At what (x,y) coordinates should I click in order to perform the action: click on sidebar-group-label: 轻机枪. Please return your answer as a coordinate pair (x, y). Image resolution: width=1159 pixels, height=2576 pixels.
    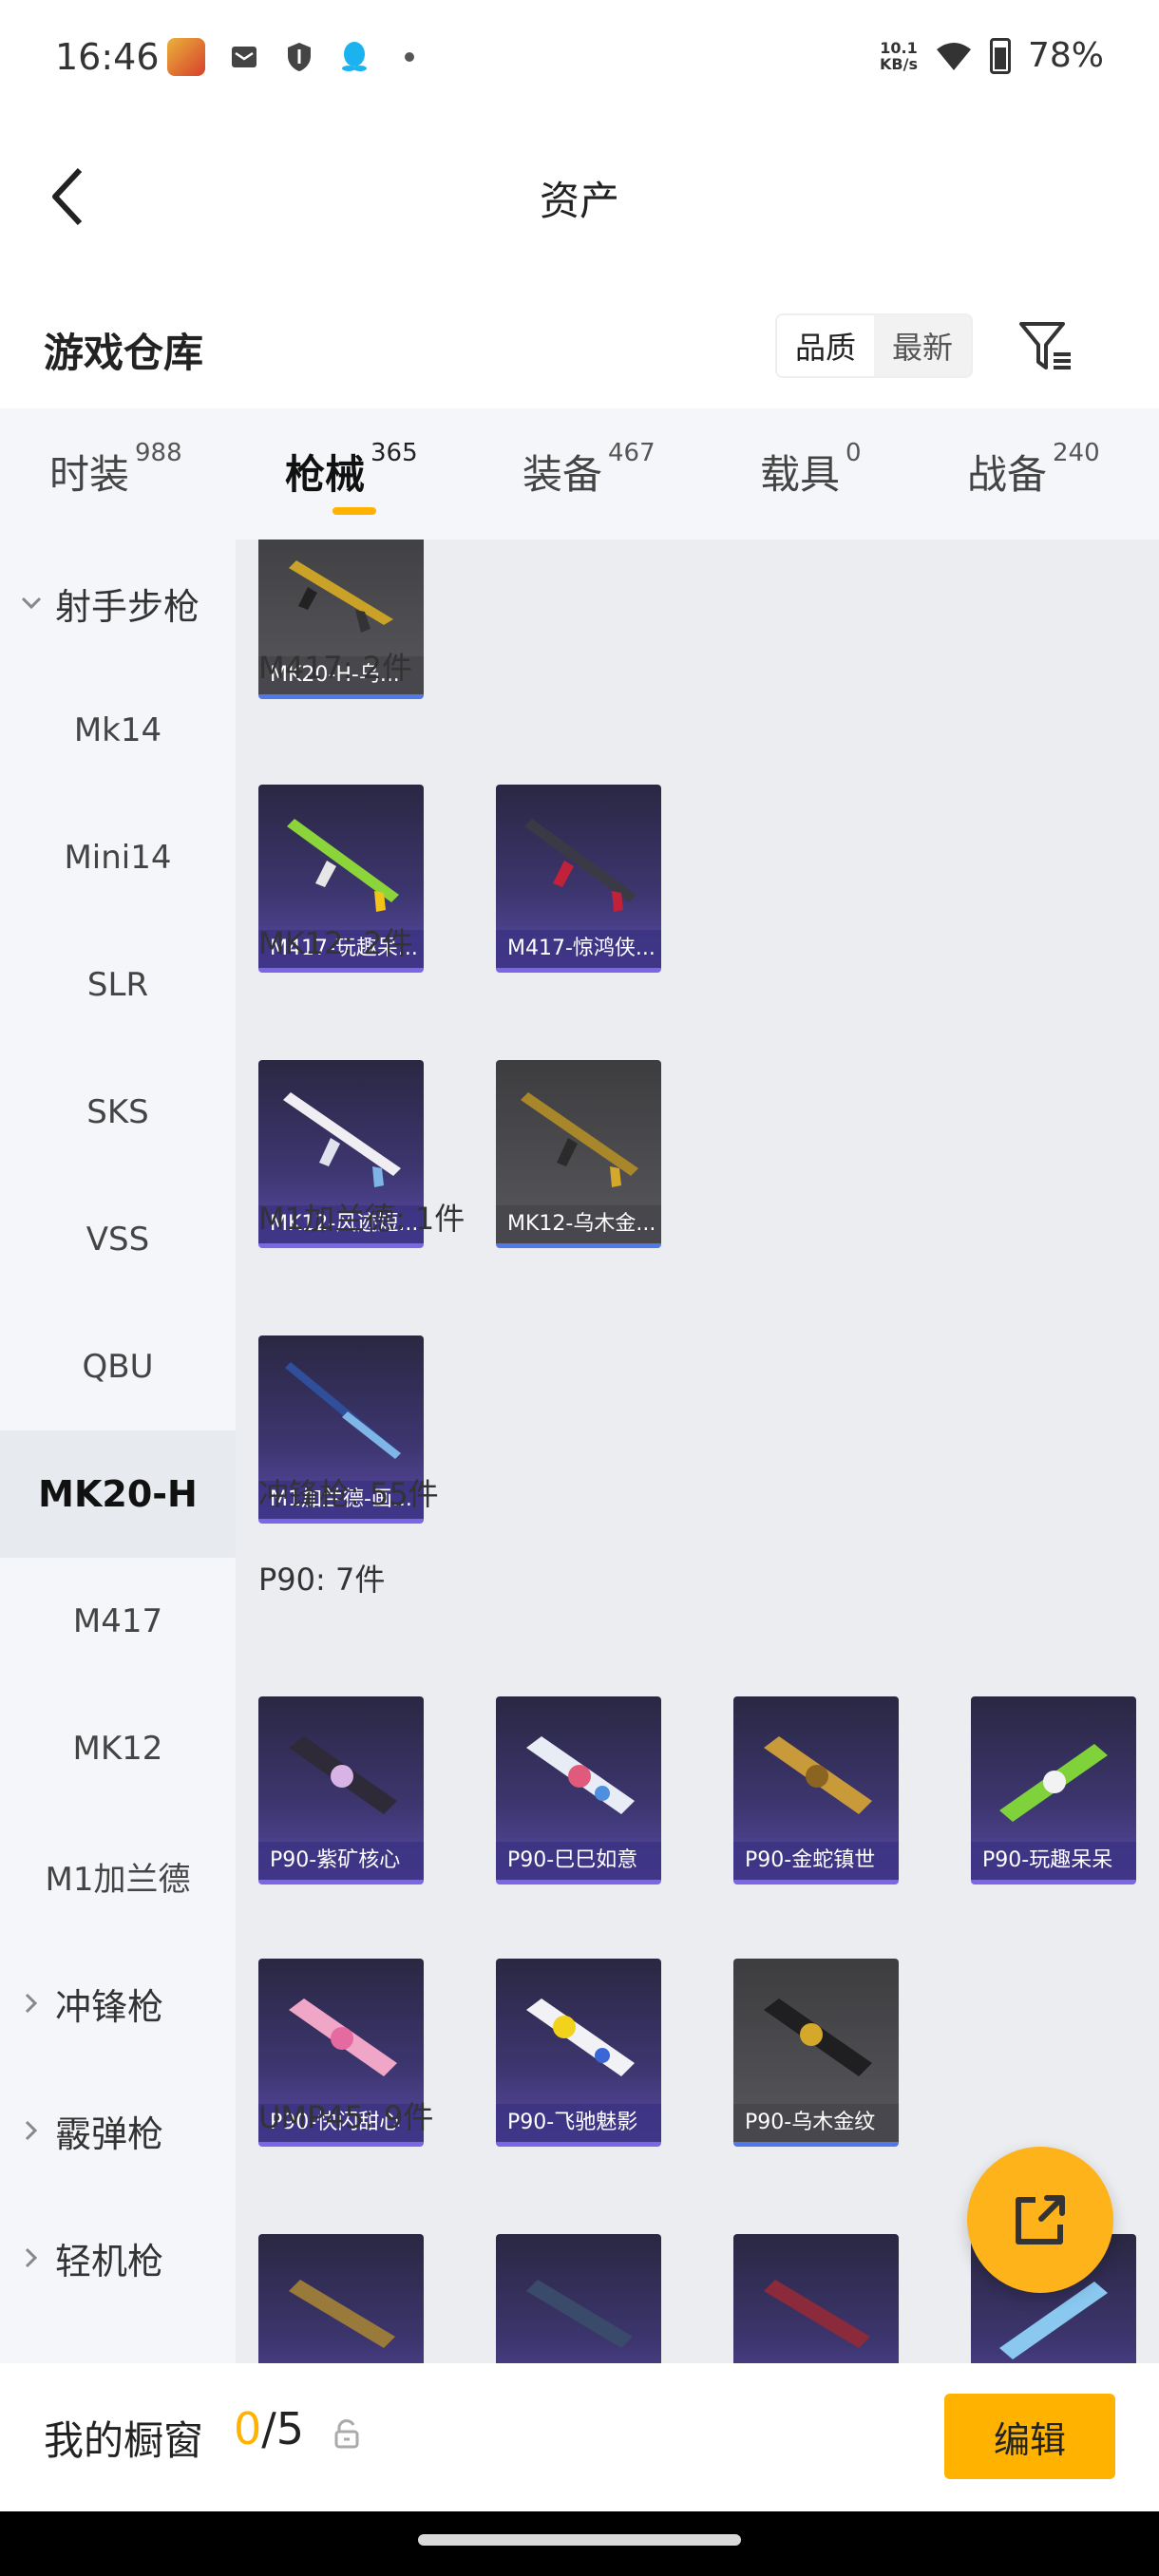
    Looking at the image, I should click on (109, 2261).